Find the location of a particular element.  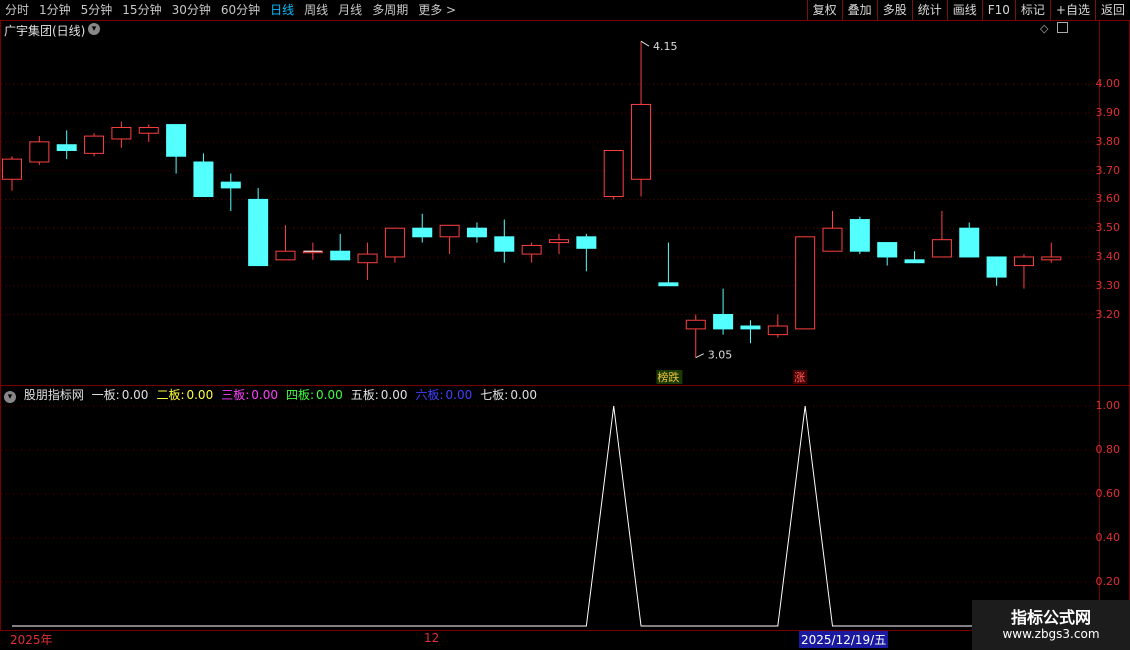

indicator-tick: 0.60 is located at coordinates (1108, 493).